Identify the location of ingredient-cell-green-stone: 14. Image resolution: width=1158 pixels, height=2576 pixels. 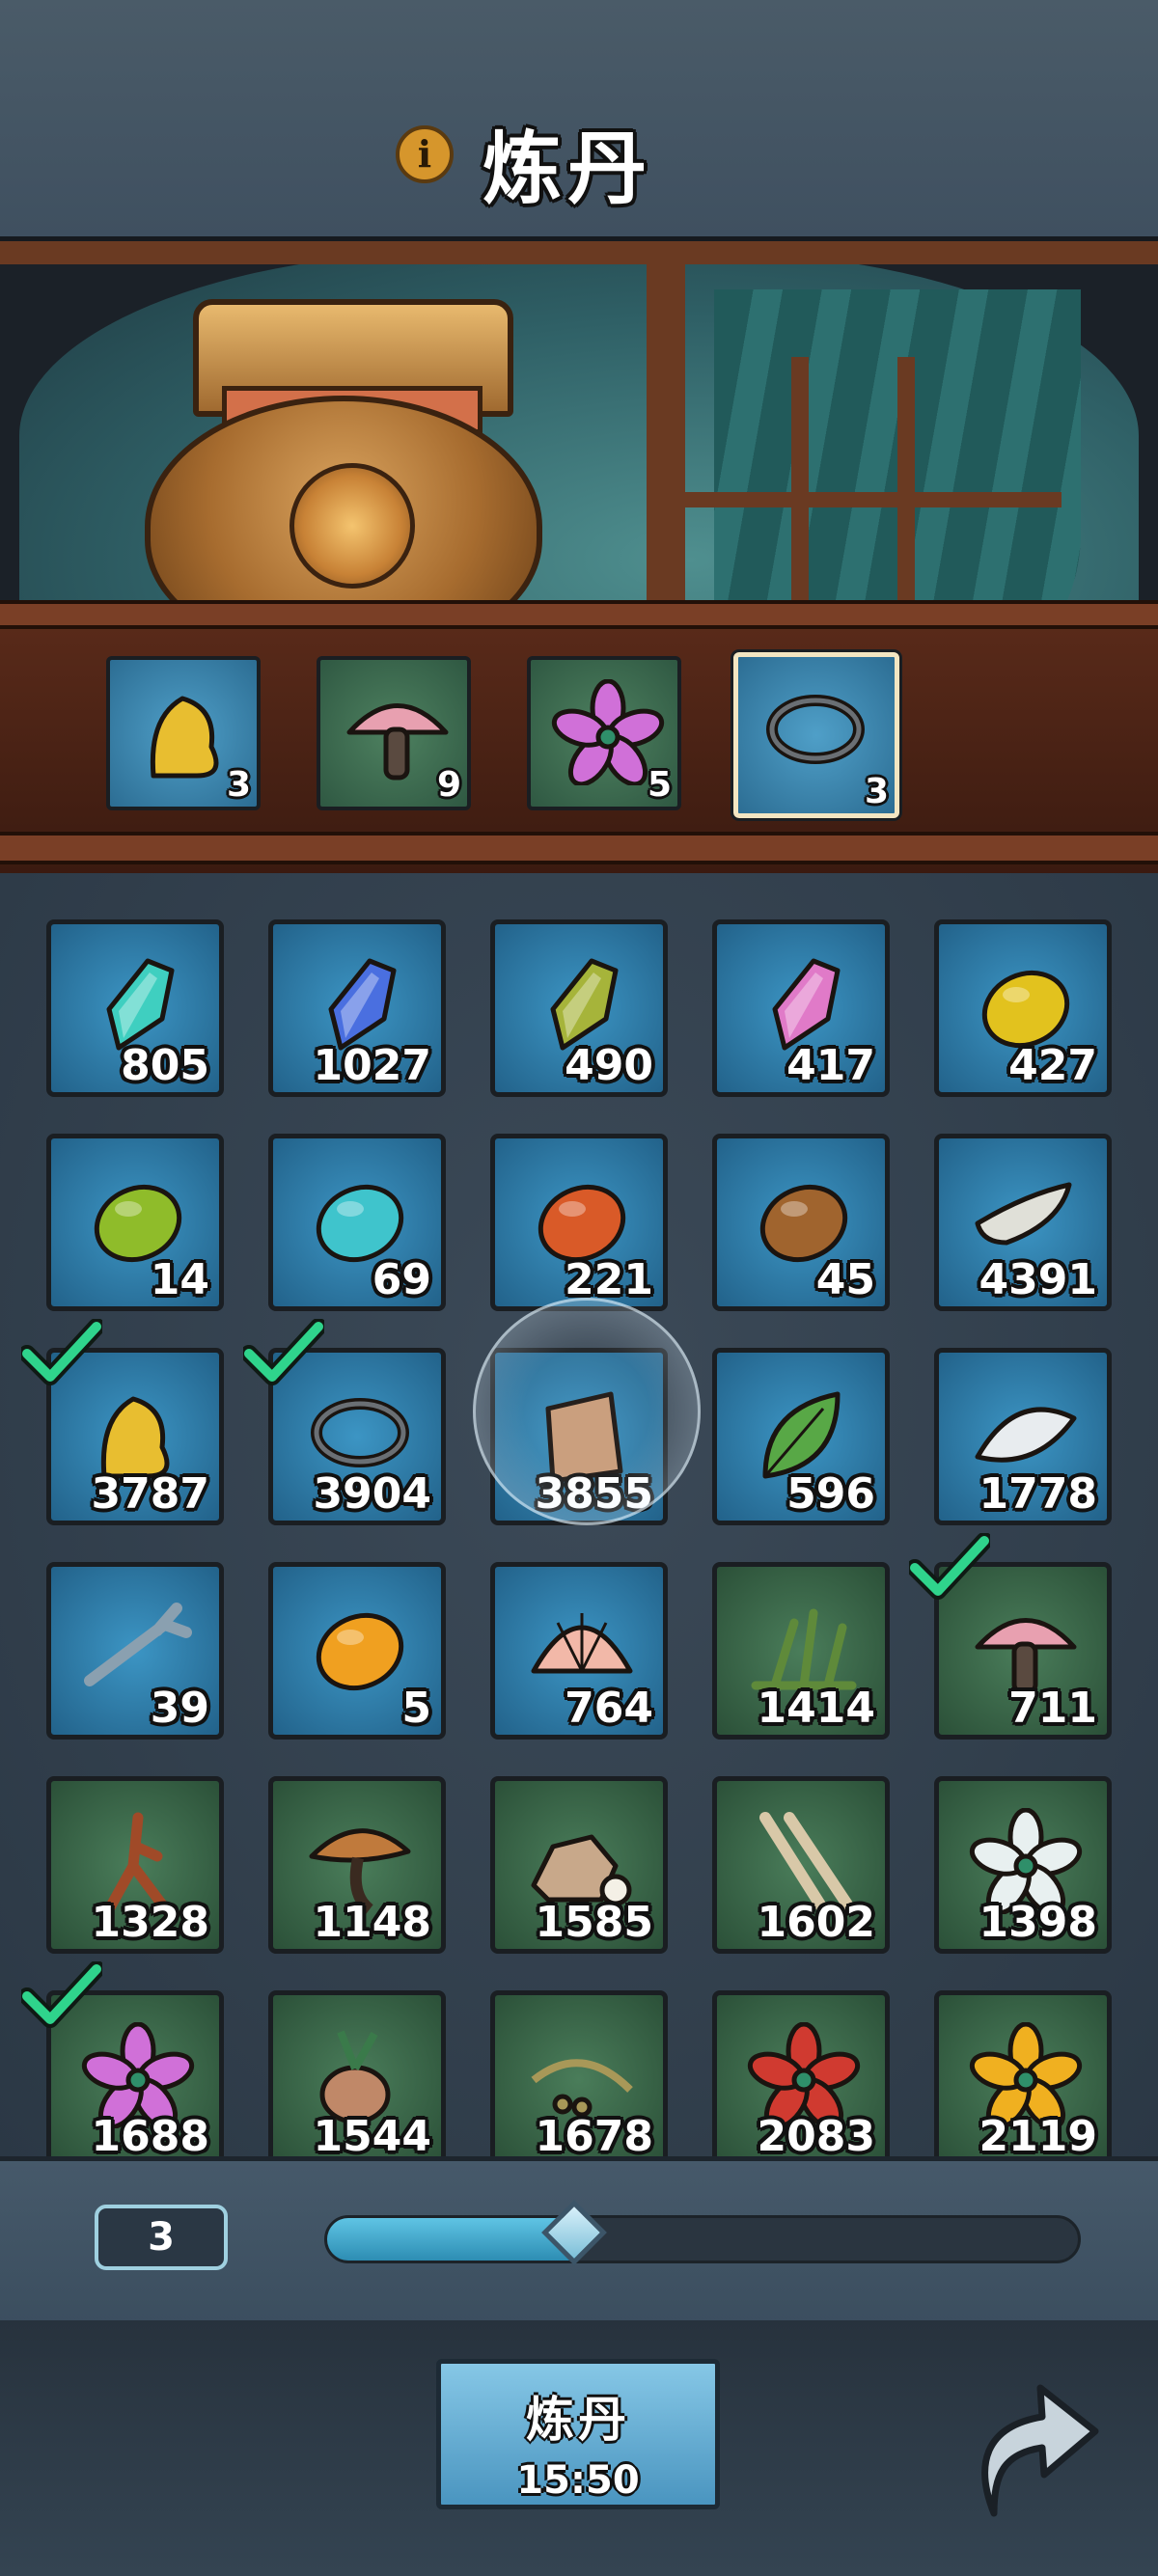
(135, 1223).